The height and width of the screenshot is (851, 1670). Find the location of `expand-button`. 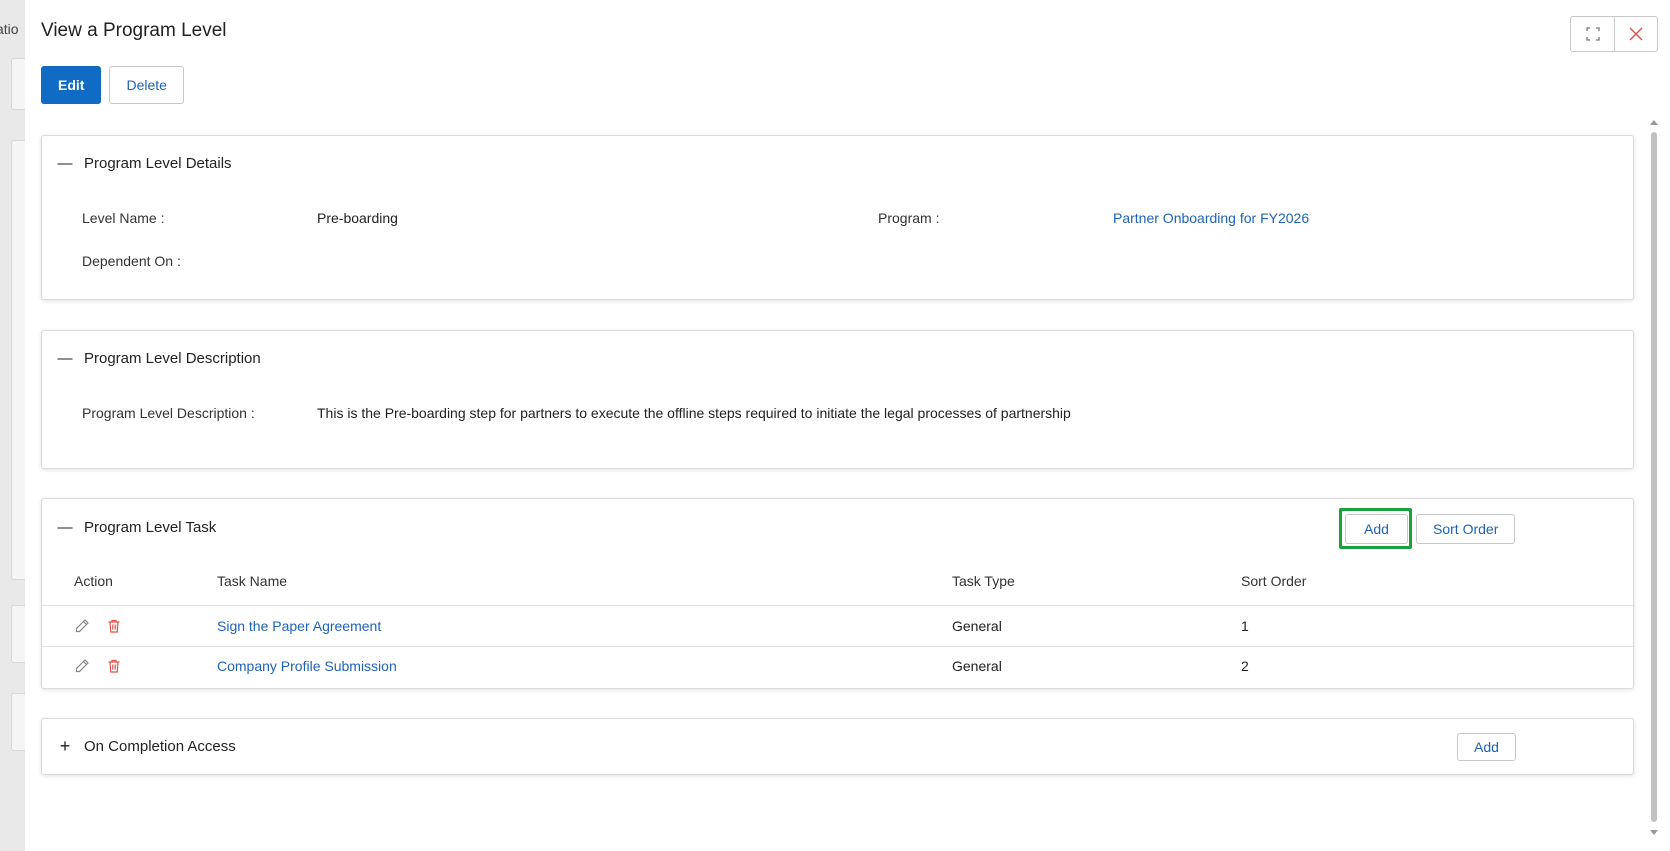

expand-button is located at coordinates (1592, 34).